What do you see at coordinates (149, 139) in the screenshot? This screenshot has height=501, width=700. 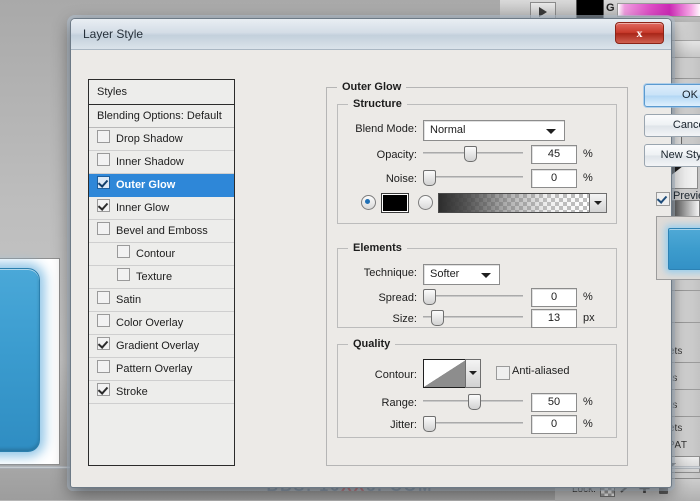 I see `style-item-label: Drop Shadow` at bounding box center [149, 139].